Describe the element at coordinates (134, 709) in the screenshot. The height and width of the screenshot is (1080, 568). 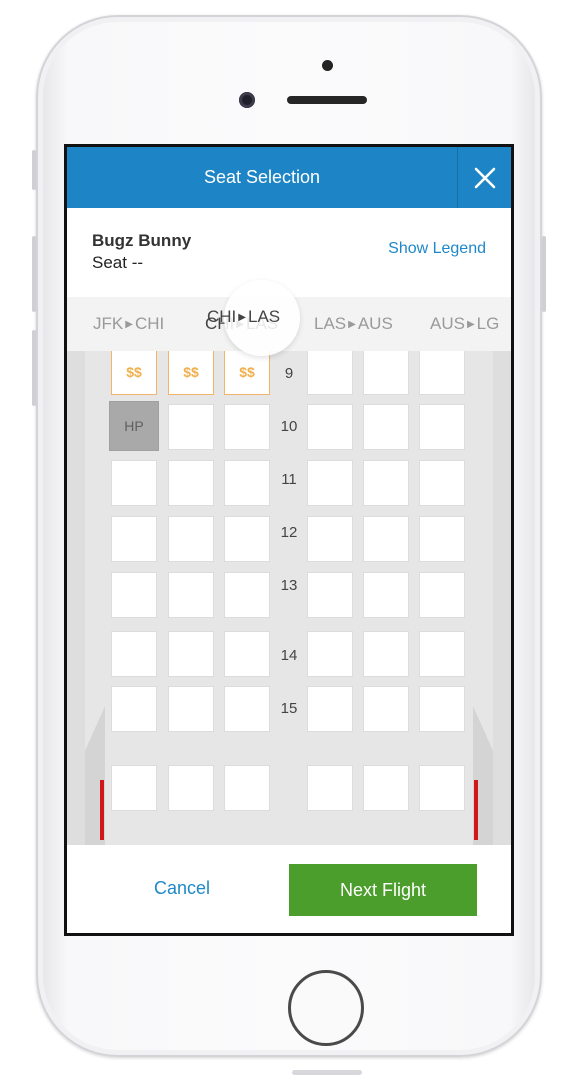
I see `seat-15a` at that location.